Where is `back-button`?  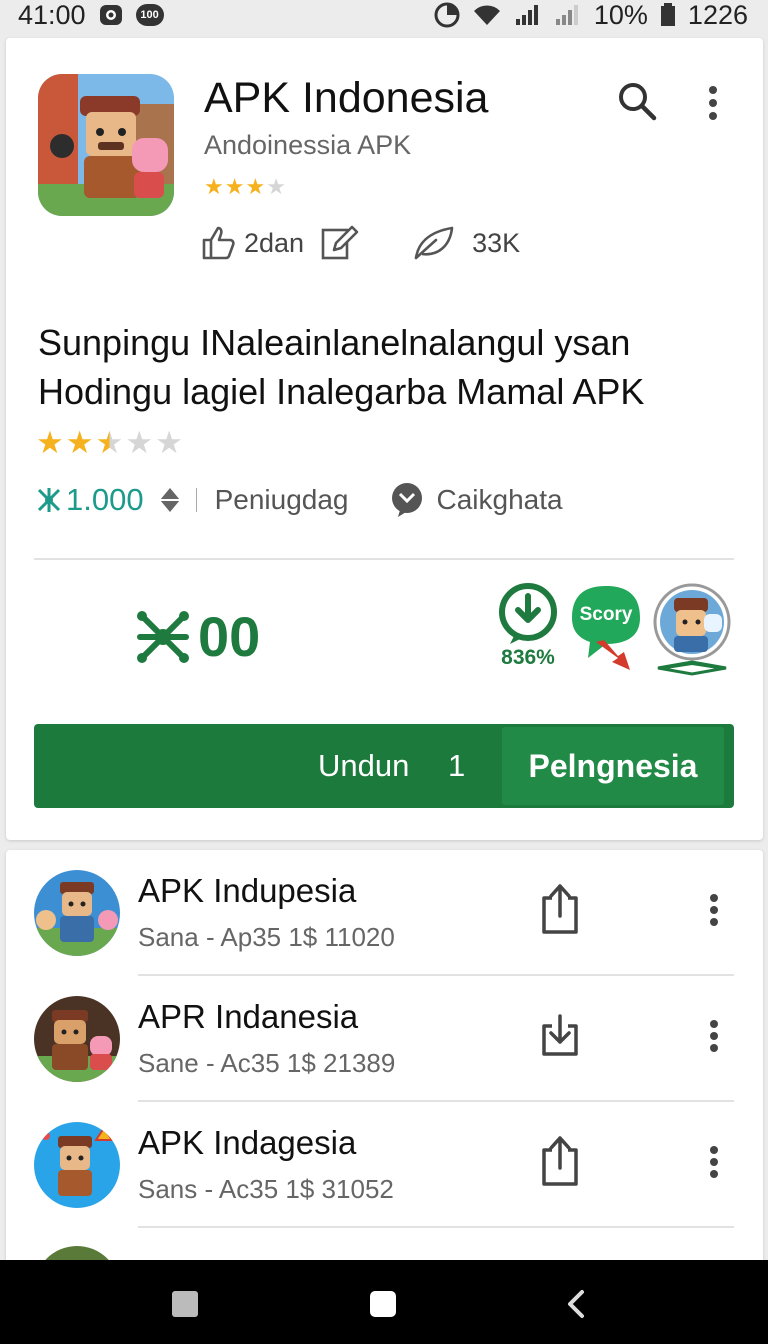 back-button is located at coordinates (577, 1304).